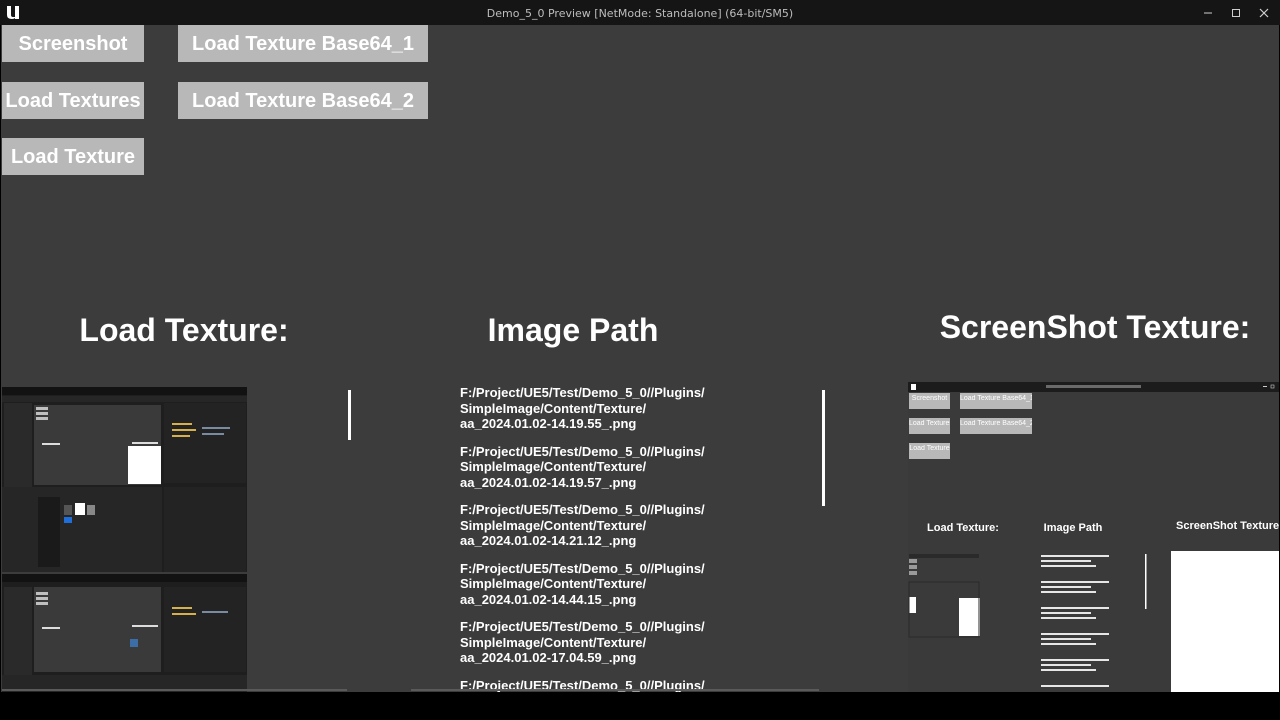 This screenshot has width=1280, height=720. What do you see at coordinates (73, 43) in the screenshot?
I see `screenshot-button: Screenshot` at bounding box center [73, 43].